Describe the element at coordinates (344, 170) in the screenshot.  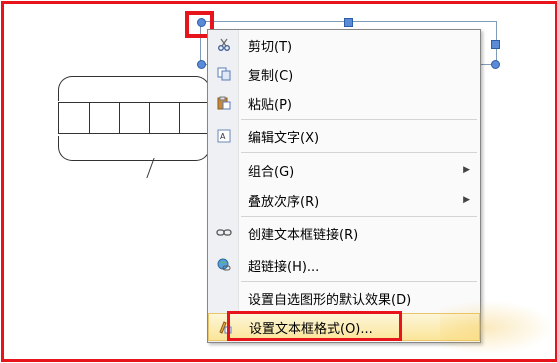
I see `menu-item-group: 组合(G) ▶` at that location.